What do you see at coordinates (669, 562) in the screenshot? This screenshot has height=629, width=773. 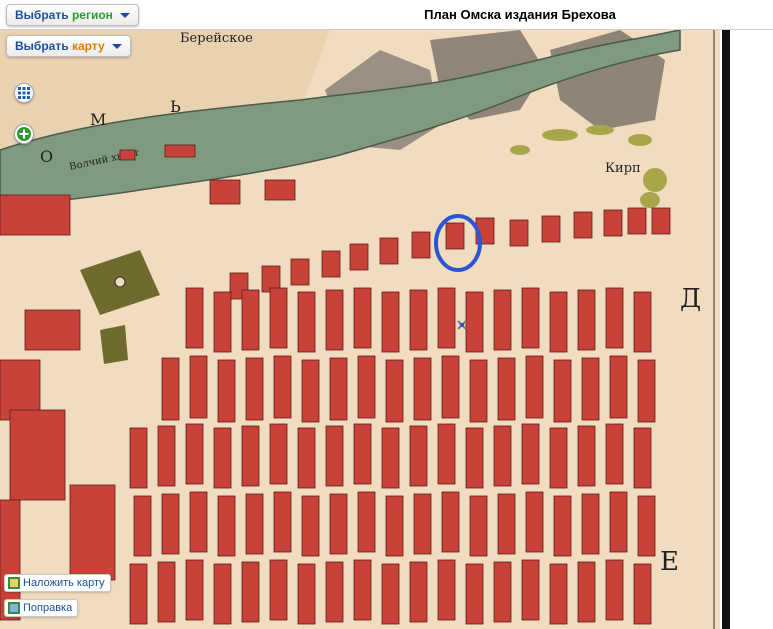 I see `big-letter-e: Е` at bounding box center [669, 562].